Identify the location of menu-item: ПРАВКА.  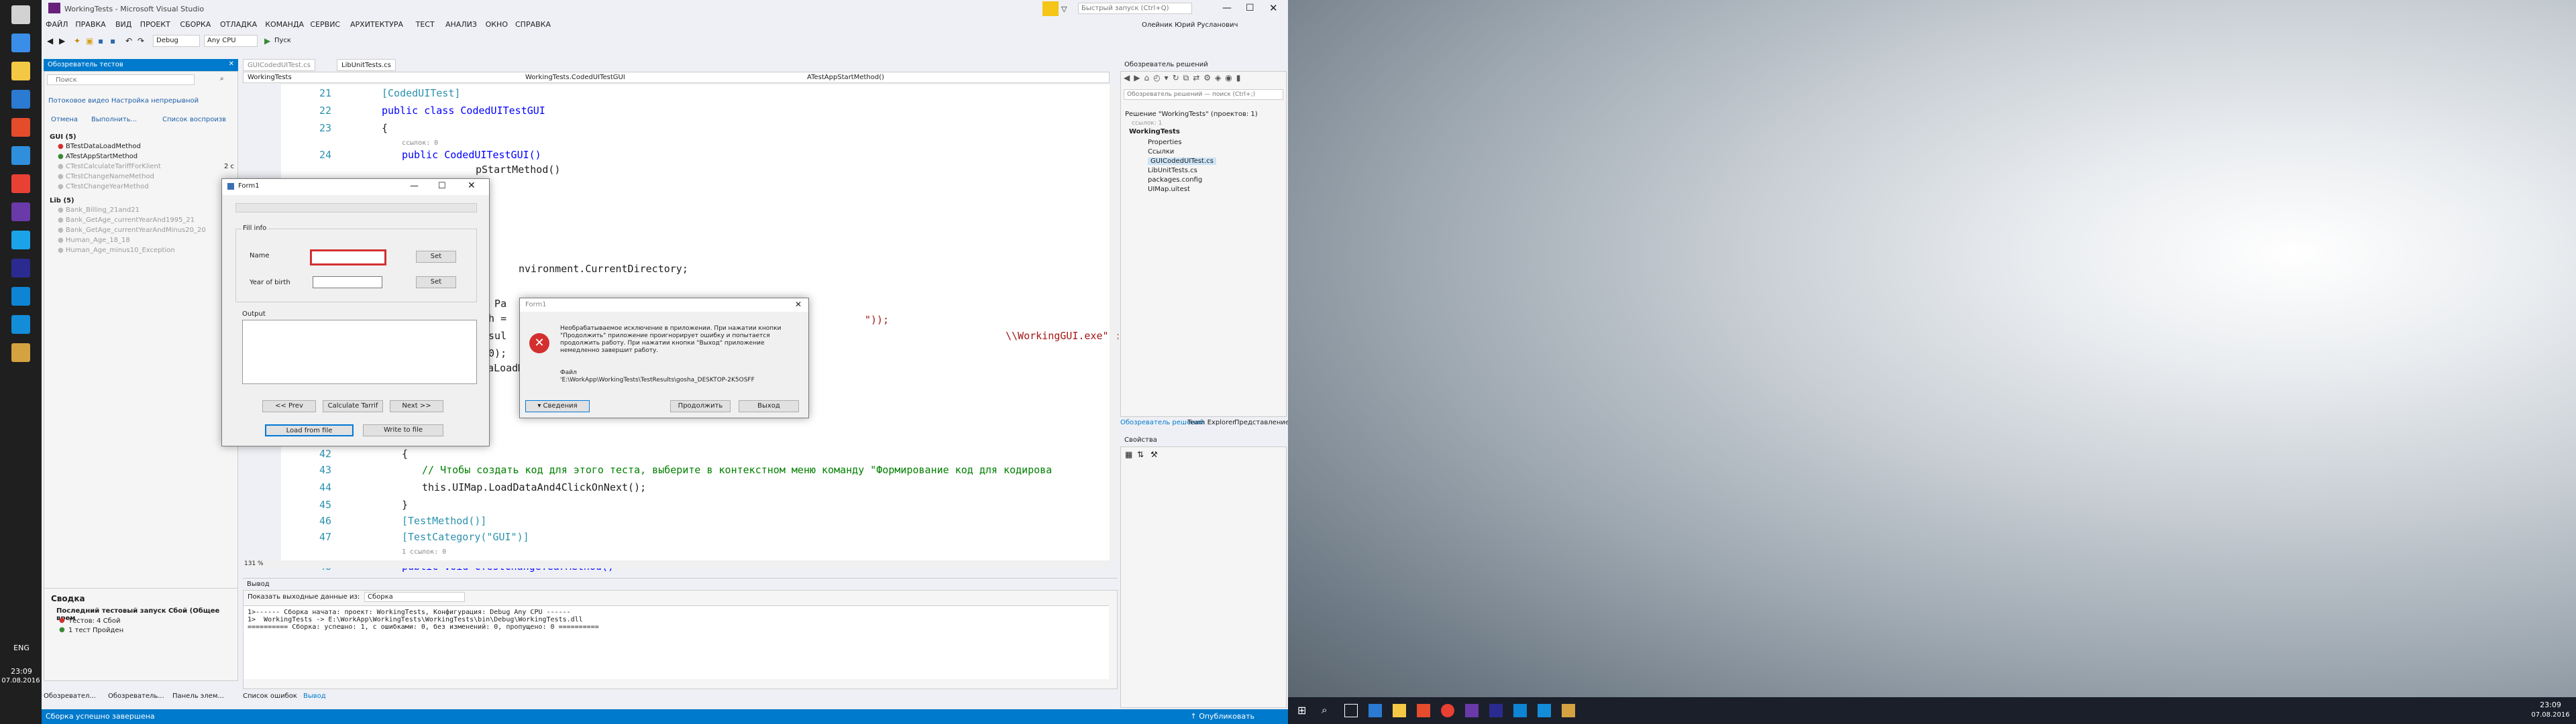
(90, 24).